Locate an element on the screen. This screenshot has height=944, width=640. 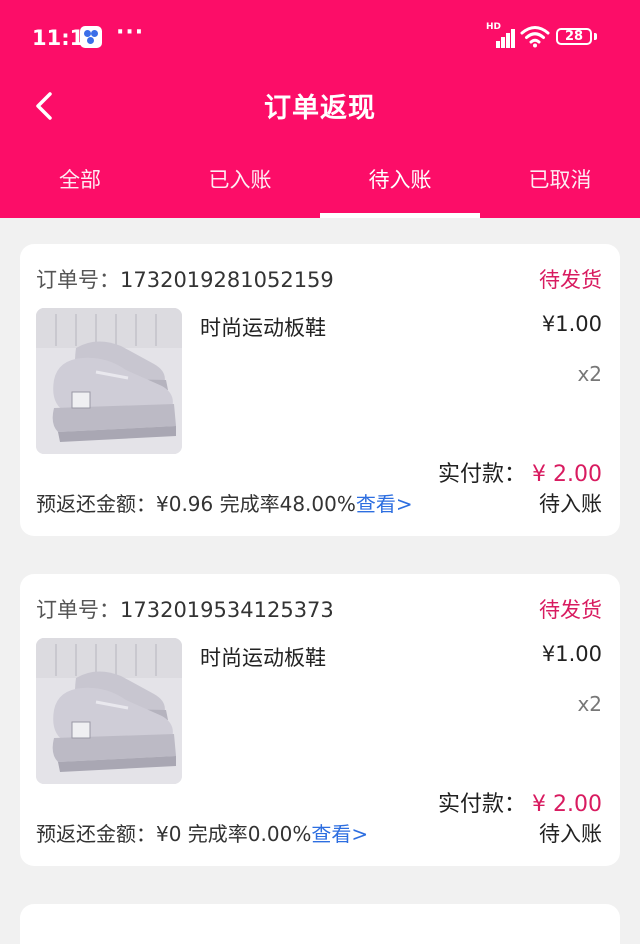
nav-bar: 订单返现 is located at coordinates (320, 106).